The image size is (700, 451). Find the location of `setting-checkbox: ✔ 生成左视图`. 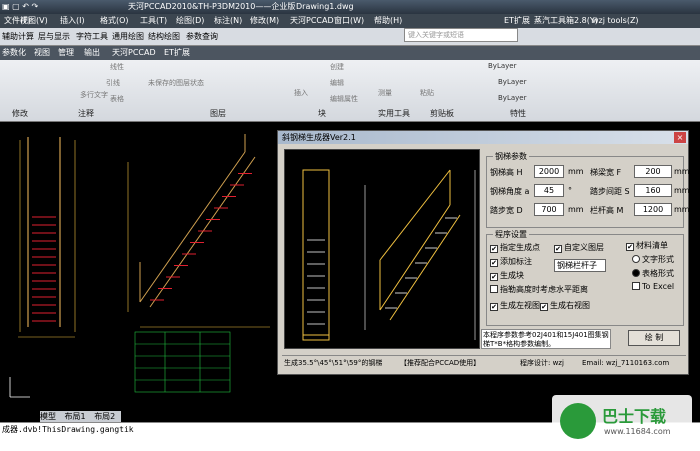

setting-checkbox: ✔ 生成左视图 is located at coordinates (515, 305).